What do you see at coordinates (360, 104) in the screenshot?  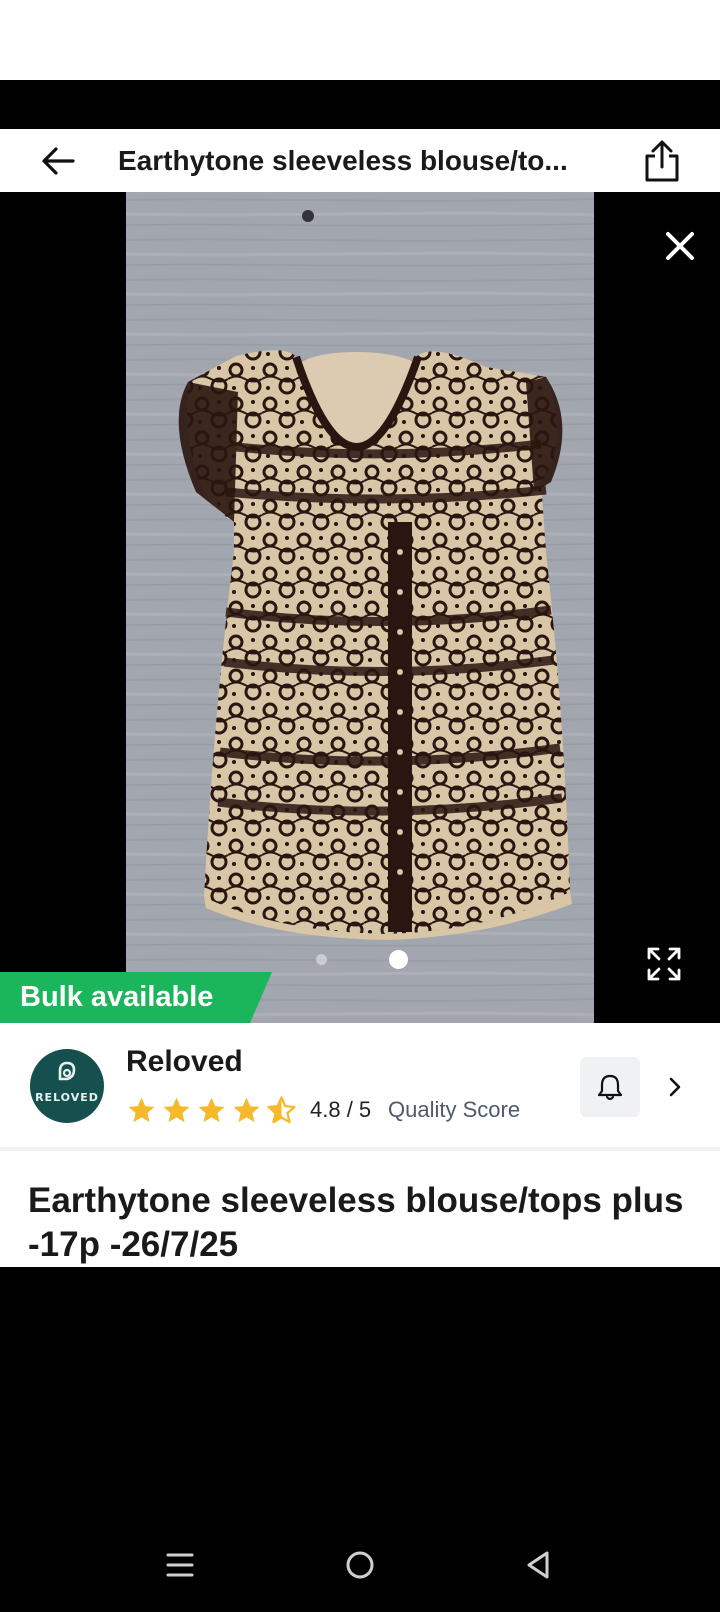 I see `top-band` at bounding box center [360, 104].